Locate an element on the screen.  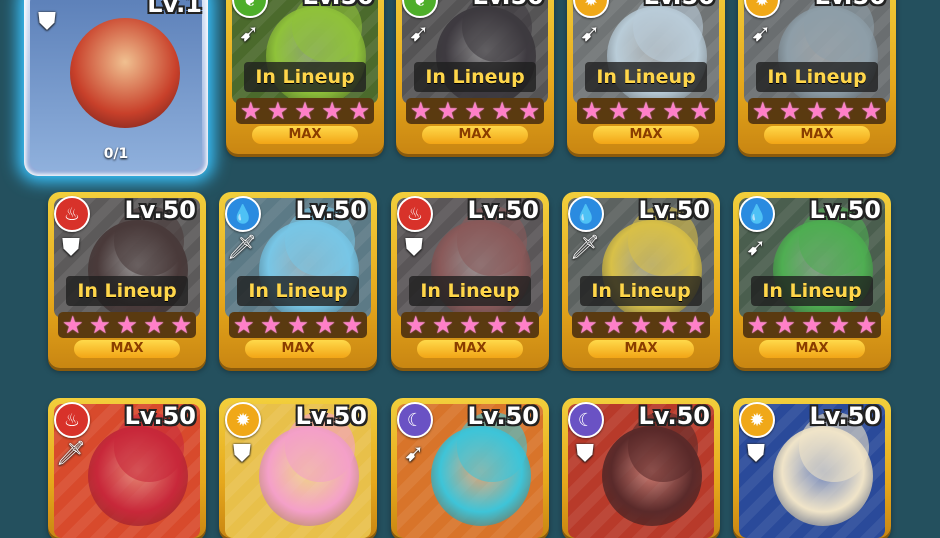
cookie-card: 💧 ➹ Lv.50 In Lineup ★ ★ ★ ★ ★ MAX is located at coordinates (812, 280).